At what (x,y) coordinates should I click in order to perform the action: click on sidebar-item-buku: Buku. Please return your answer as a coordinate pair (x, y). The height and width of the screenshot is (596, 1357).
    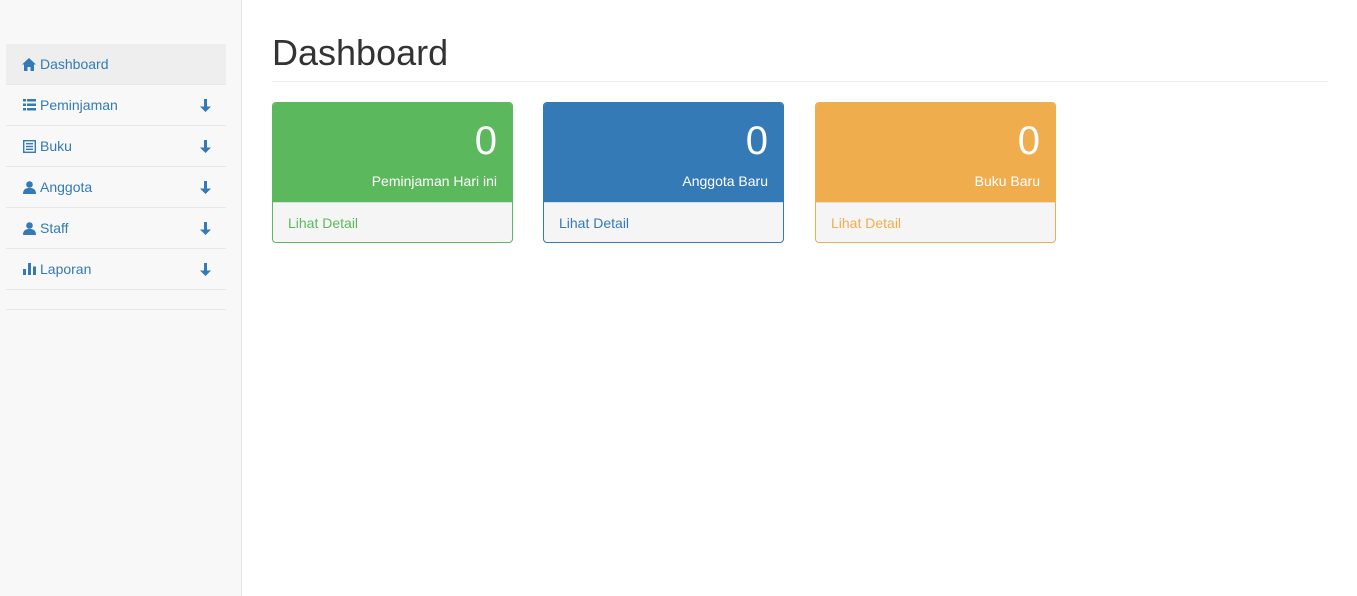
    Looking at the image, I should click on (116, 146).